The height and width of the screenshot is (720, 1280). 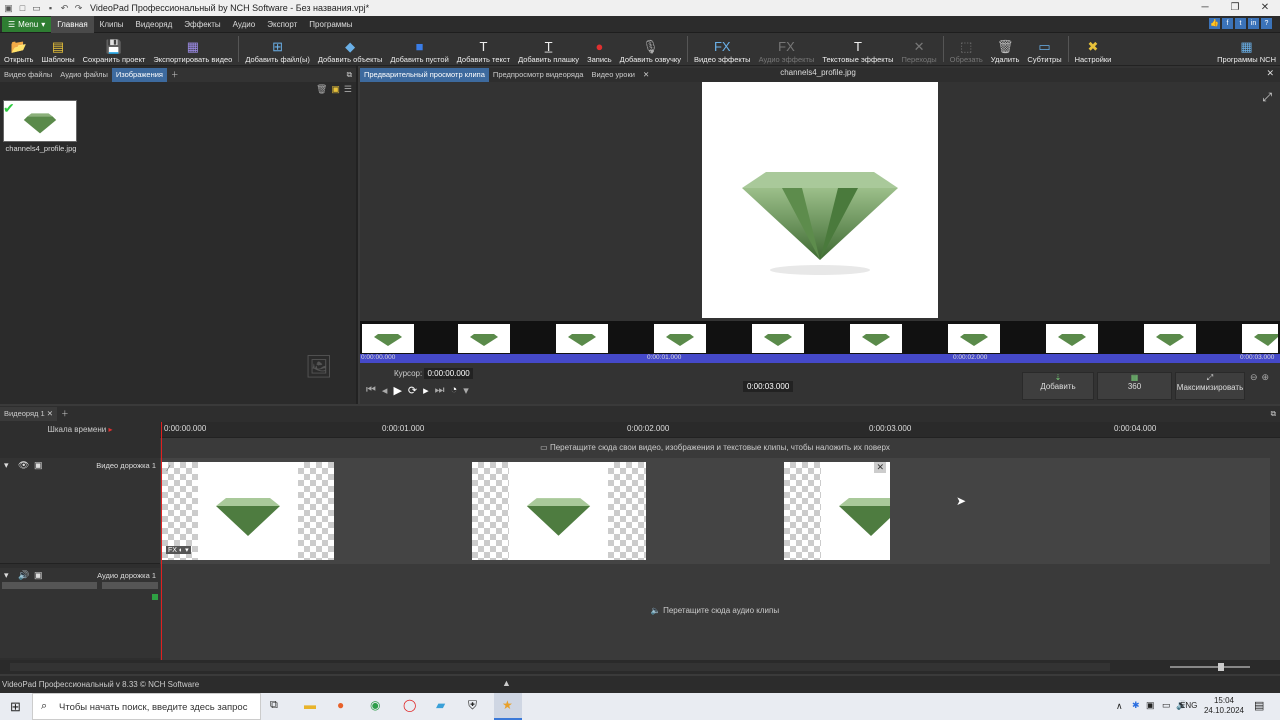 What do you see at coordinates (1235, 8) in the screenshot?
I see `restore-icon: ❐` at bounding box center [1235, 8].